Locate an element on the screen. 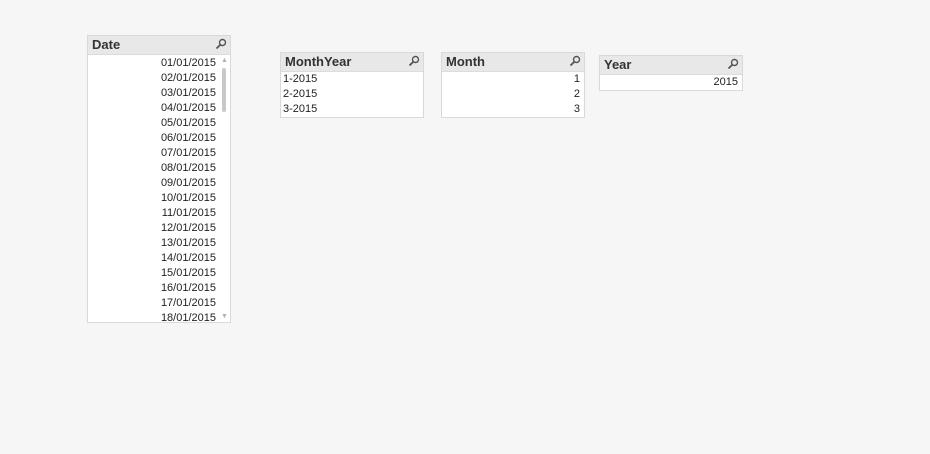 The image size is (930, 454). list-item: 14/01/2015 is located at coordinates (154, 258).